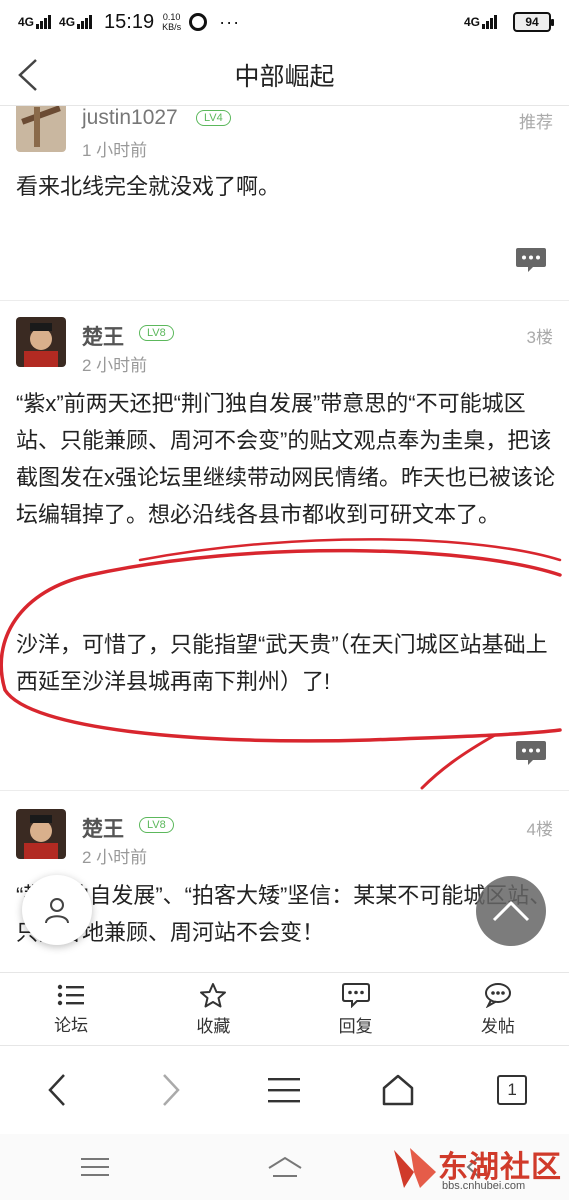 The height and width of the screenshot is (1200, 569). Describe the element at coordinates (71, 994) in the screenshot. I see `list-icon` at that location.